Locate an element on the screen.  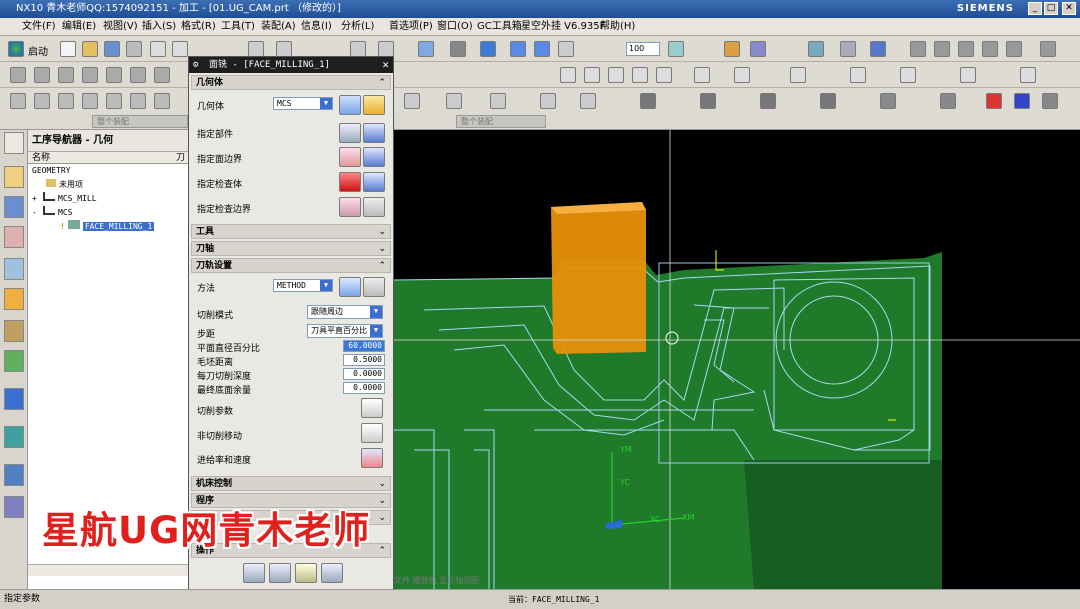
show-face-boundary-button is located at coordinates (374, 157).